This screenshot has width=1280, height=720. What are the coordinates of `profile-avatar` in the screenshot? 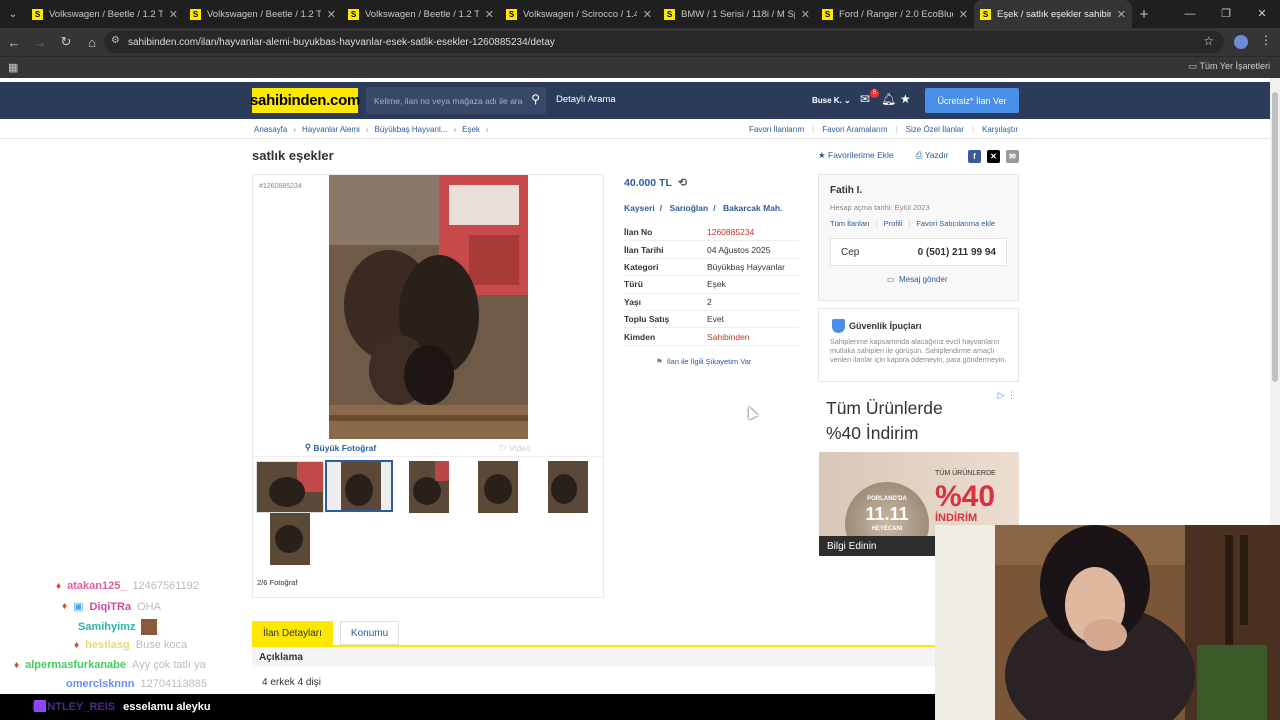 It's located at (1241, 42).